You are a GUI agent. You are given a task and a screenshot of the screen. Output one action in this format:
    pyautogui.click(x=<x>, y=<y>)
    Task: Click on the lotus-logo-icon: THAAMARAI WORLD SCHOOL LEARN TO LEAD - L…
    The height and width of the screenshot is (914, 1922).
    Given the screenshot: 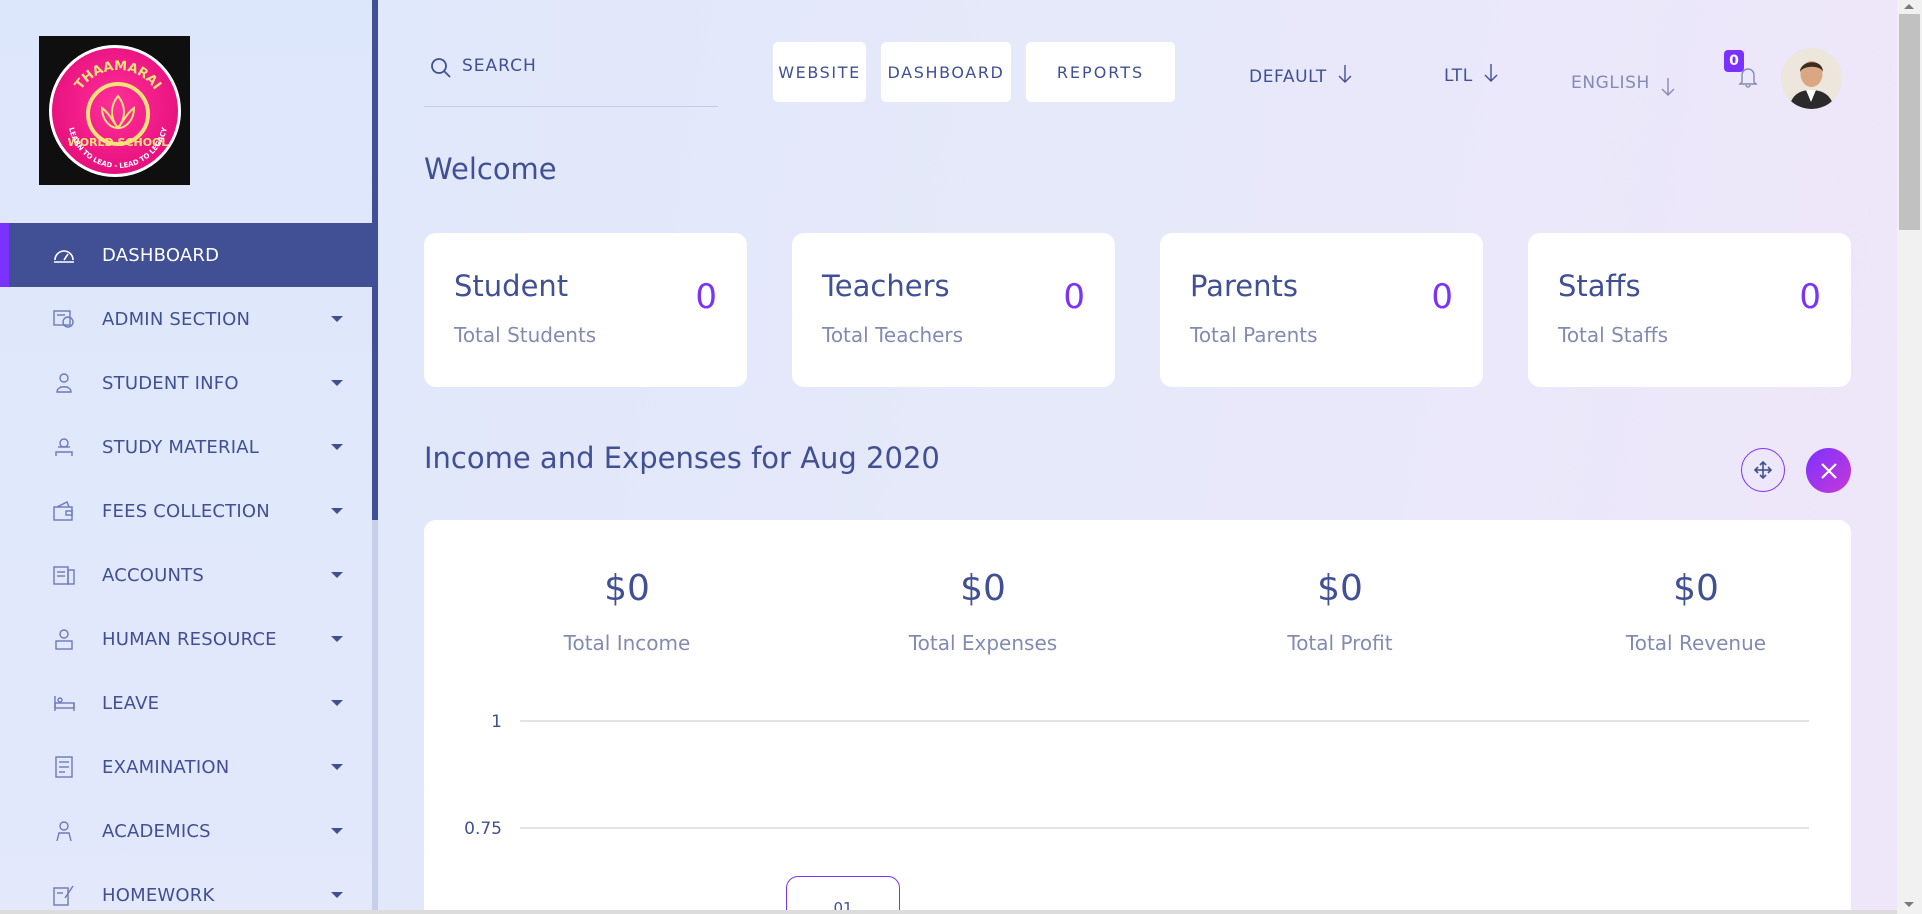 What is the action you would take?
    pyautogui.click(x=118, y=113)
    